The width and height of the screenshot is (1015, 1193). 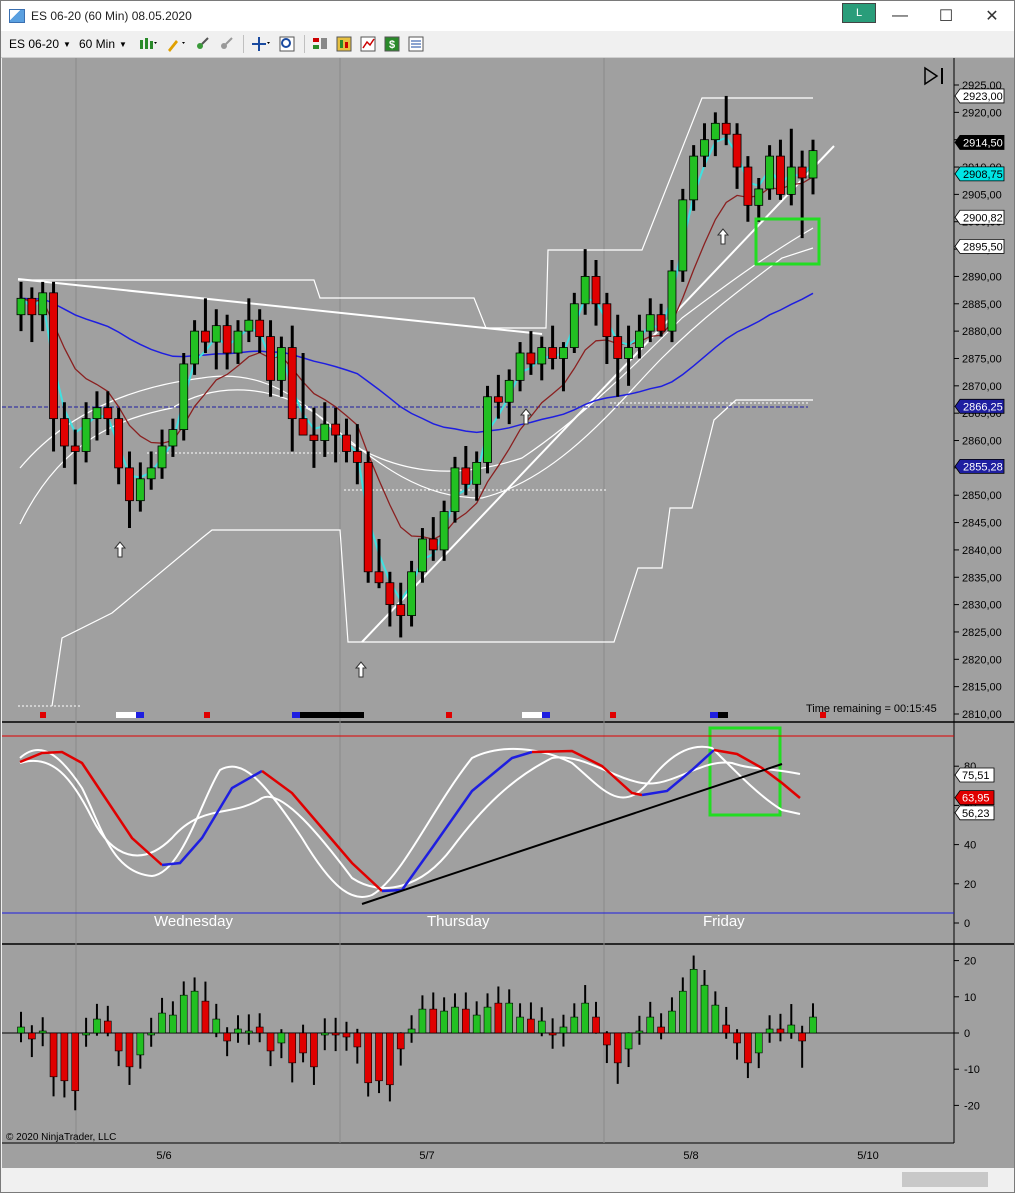 What do you see at coordinates (982, 442) in the screenshot?
I see `price-tick-label: 2860,00` at bounding box center [982, 442].